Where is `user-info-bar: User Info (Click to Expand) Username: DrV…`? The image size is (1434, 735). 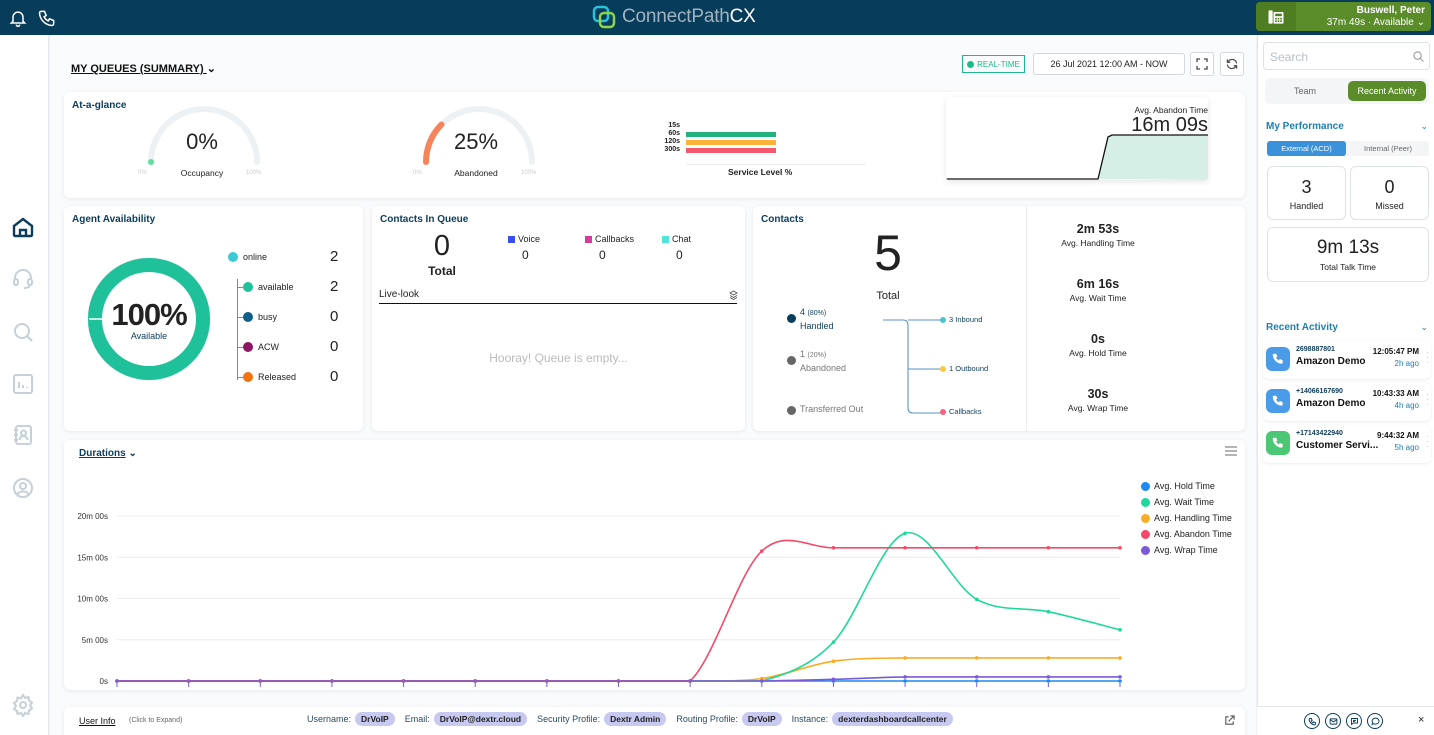 user-info-bar: User Info (Click to Expand) Username: DrV… is located at coordinates (654, 721).